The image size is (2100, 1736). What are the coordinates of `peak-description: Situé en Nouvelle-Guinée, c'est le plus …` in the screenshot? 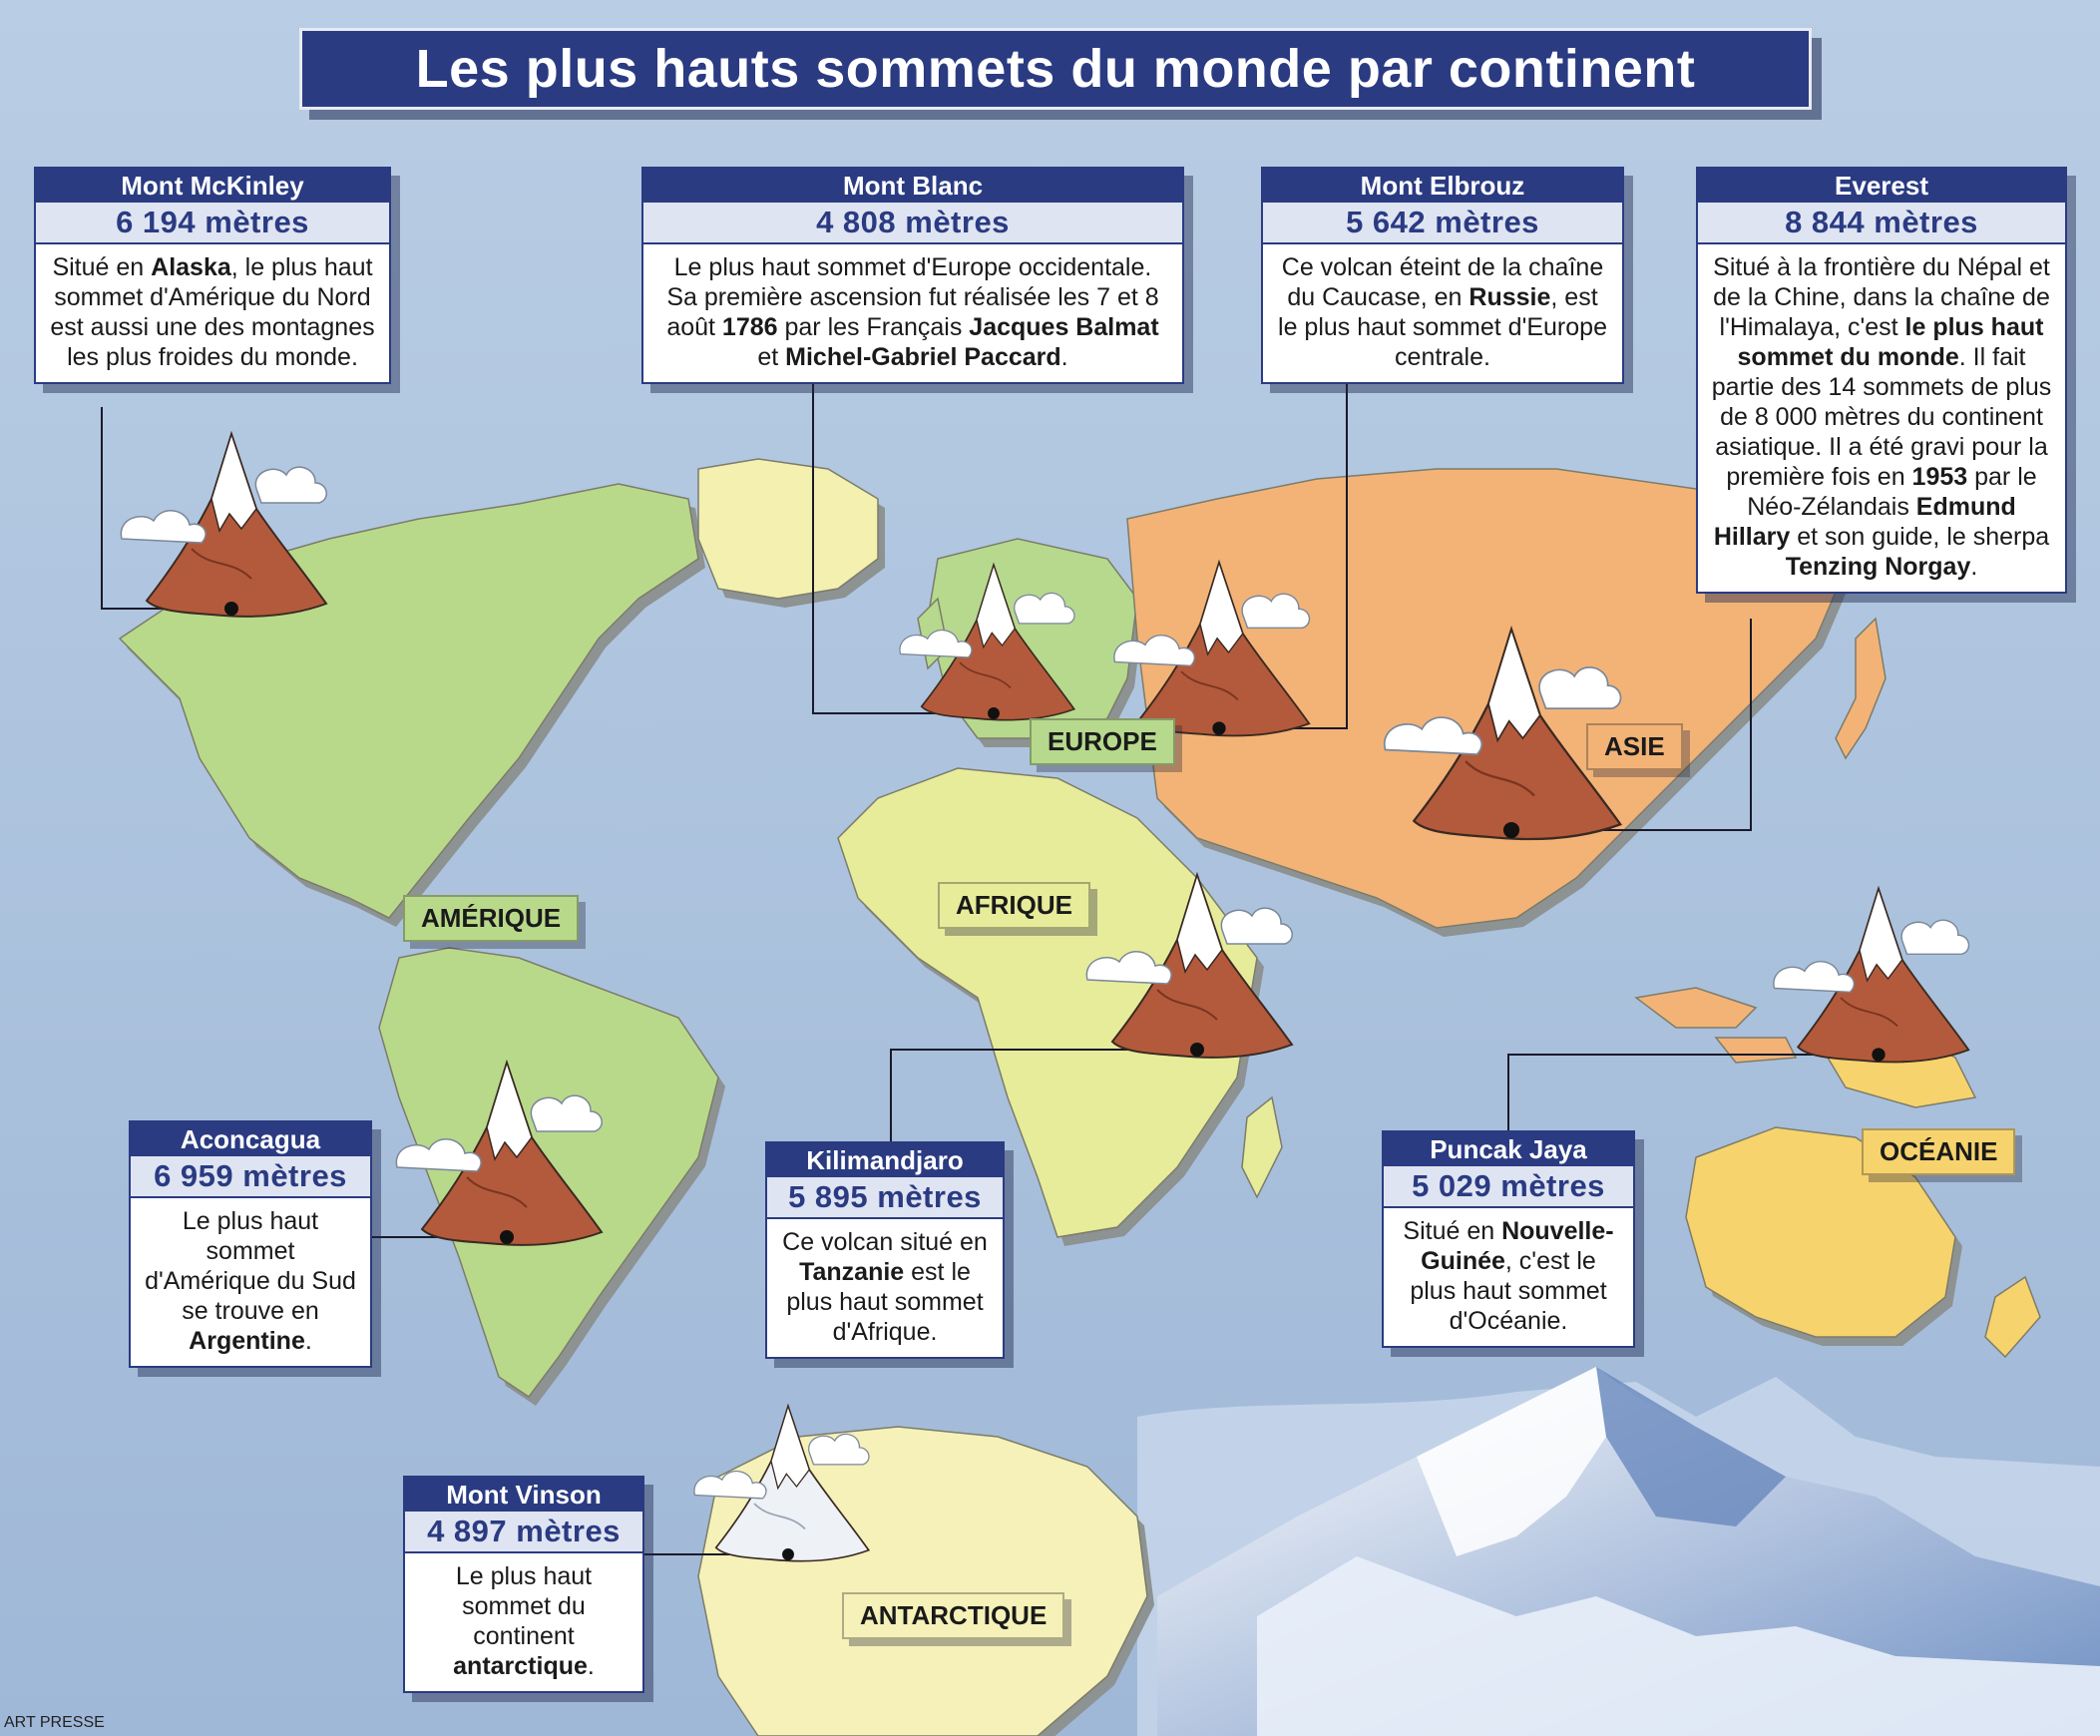 It's located at (1508, 1277).